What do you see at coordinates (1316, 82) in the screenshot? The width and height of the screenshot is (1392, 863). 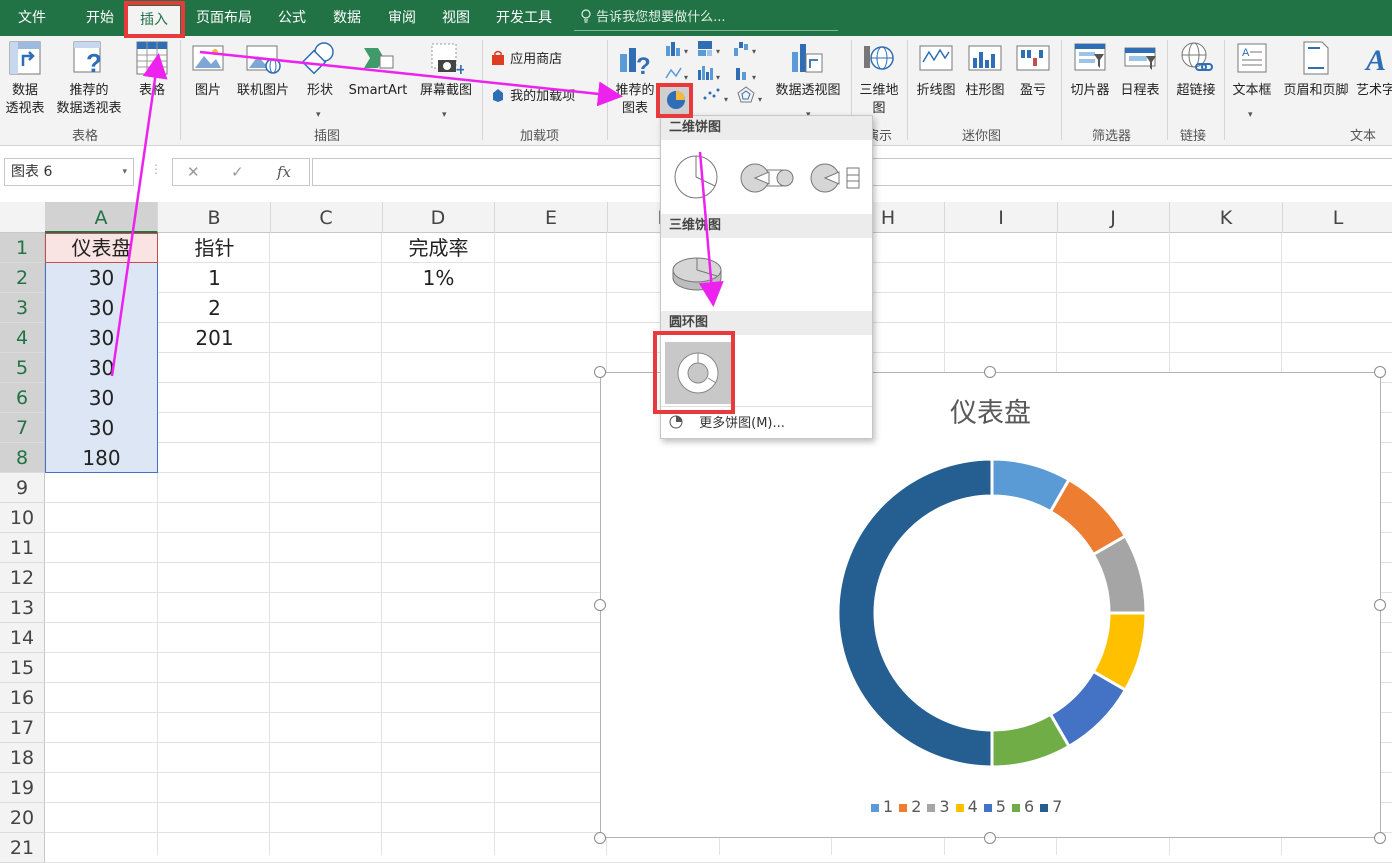 I see `header-footer-button: 页眉和页脚` at bounding box center [1316, 82].